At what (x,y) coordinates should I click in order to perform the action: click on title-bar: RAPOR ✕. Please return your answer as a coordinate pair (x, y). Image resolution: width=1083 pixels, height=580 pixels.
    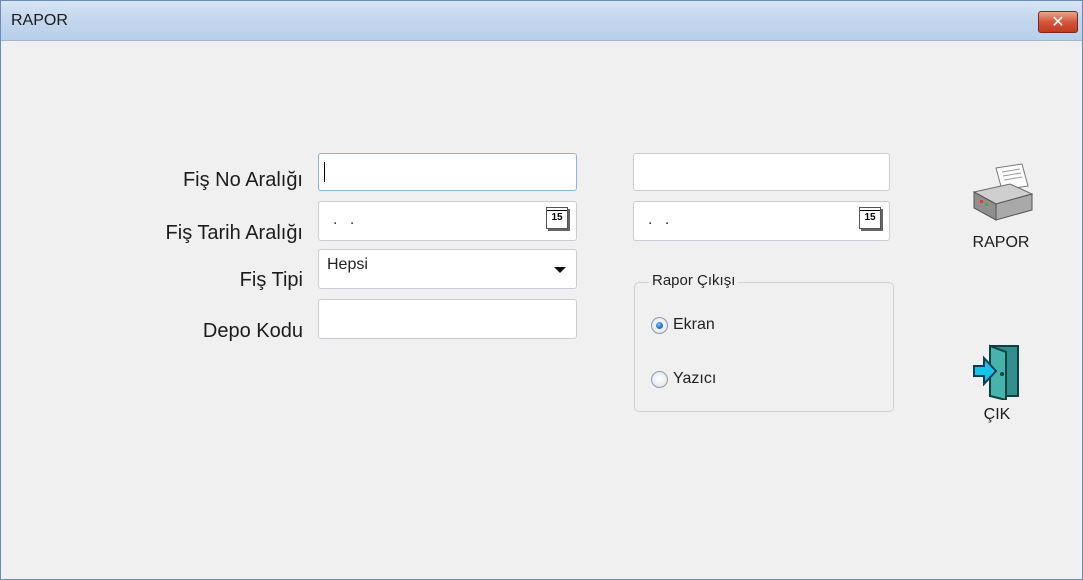
    Looking at the image, I should click on (541, 21).